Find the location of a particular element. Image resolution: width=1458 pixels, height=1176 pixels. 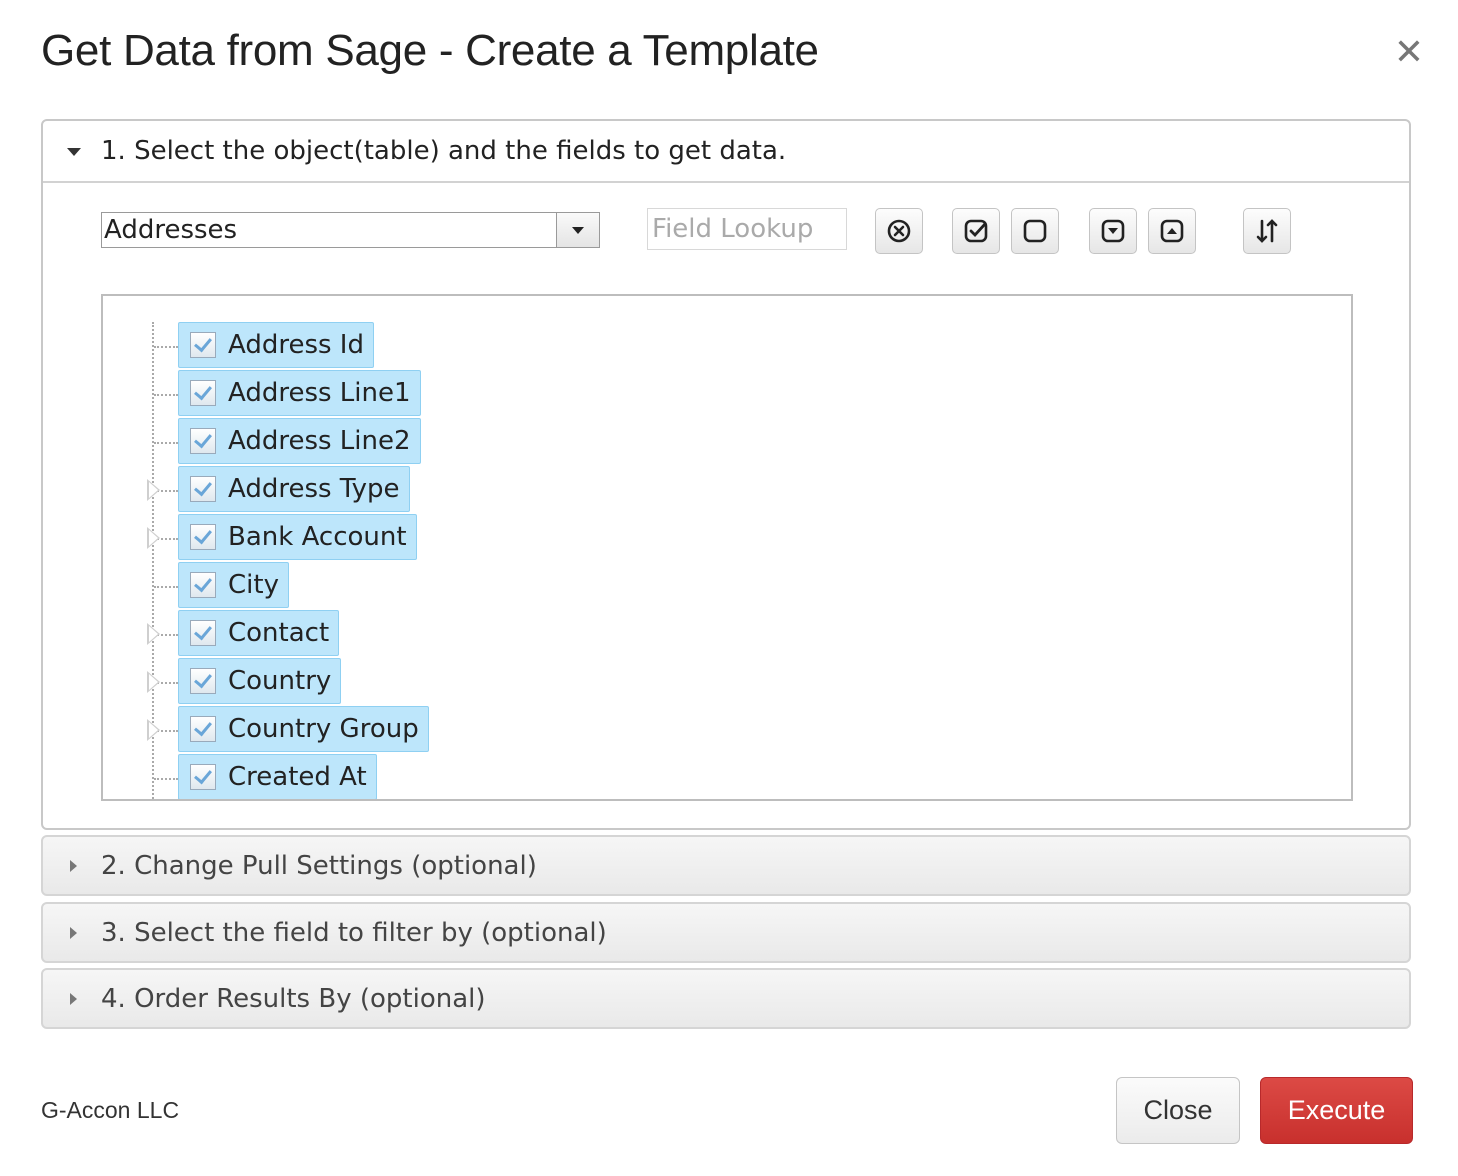

uncheck-all-icon is located at coordinates (1035, 231).